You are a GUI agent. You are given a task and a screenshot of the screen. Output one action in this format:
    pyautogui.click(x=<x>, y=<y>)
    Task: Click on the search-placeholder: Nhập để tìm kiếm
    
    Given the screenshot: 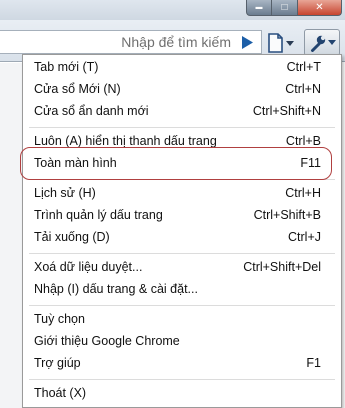 What is the action you would take?
    pyautogui.click(x=176, y=42)
    